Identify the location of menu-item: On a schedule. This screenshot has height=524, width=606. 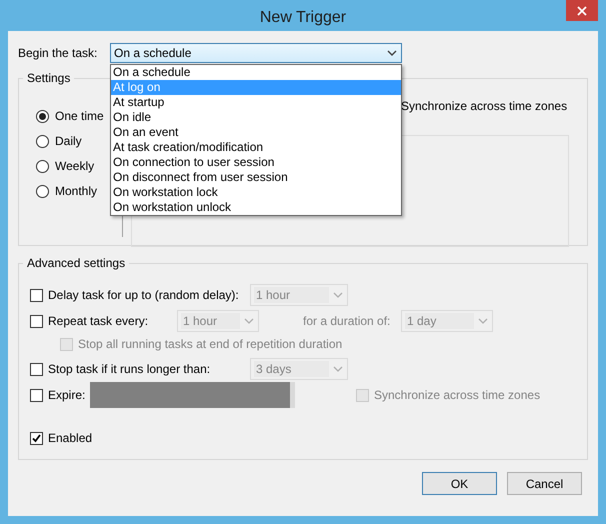
(256, 72).